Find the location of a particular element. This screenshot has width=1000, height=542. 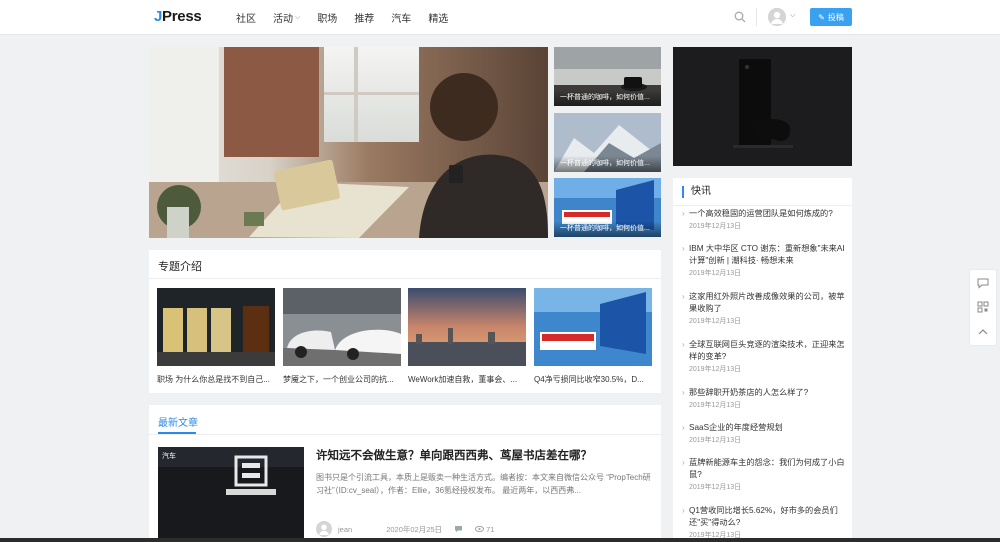

nav-item-events: 活动 ⌵ is located at coordinates (287, 18).